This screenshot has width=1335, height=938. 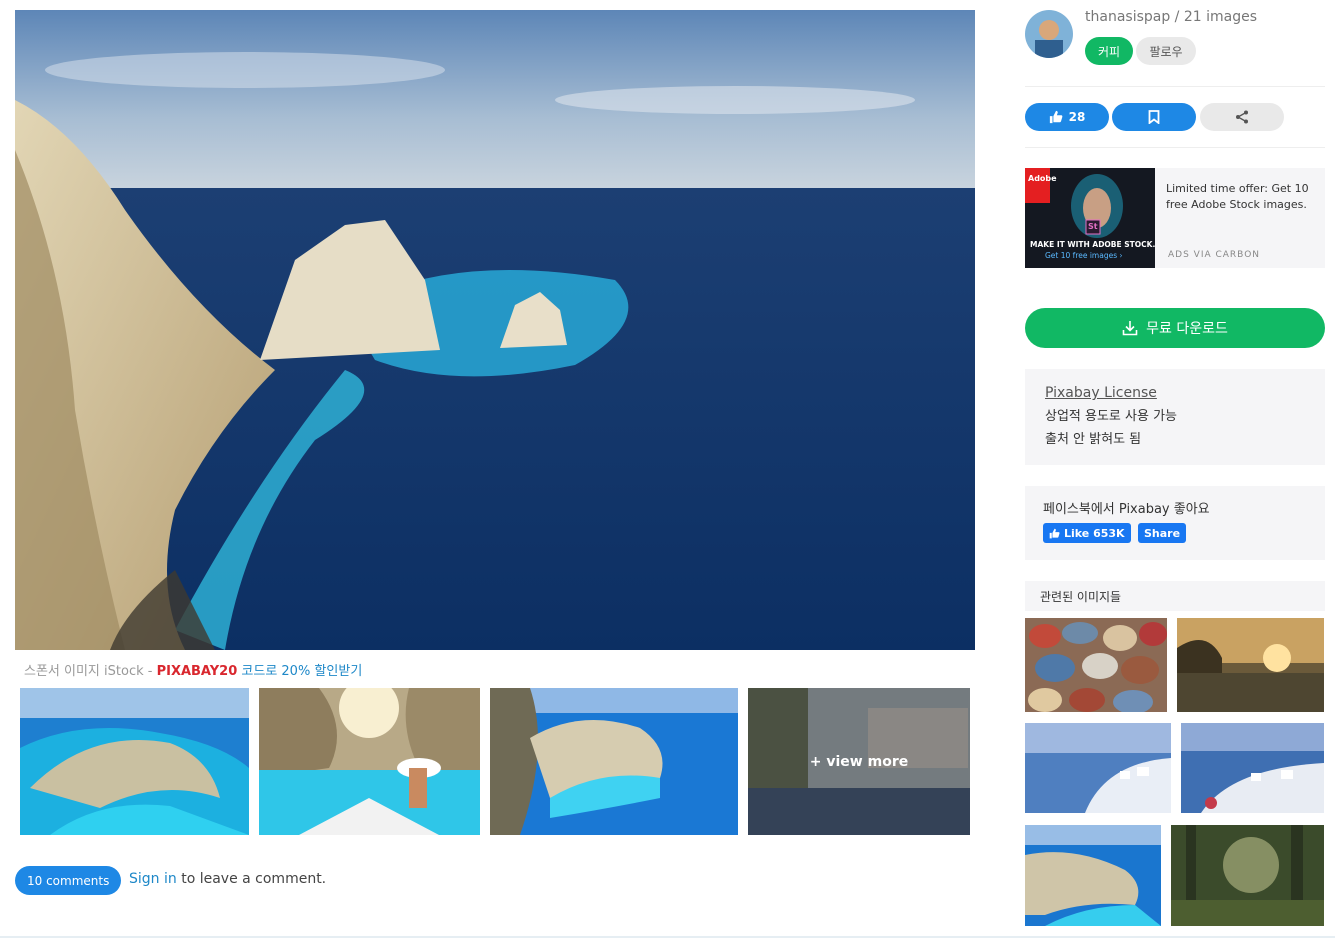 I want to click on facebook-like-label: Like 653K, so click(x=1094, y=533).